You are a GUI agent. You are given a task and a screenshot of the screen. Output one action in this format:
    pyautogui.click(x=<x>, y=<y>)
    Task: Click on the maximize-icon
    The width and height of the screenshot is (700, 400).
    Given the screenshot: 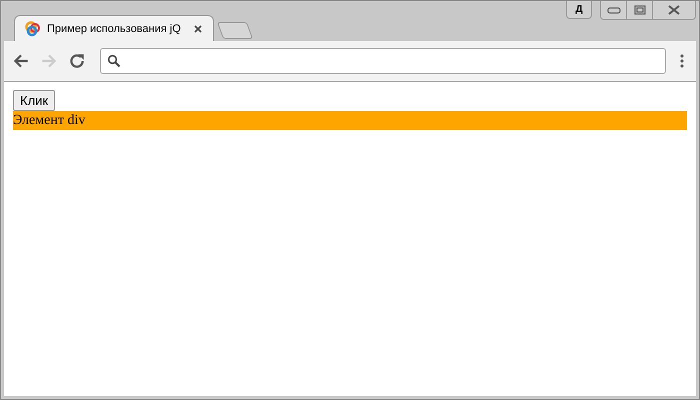 What is the action you would take?
    pyautogui.click(x=640, y=10)
    